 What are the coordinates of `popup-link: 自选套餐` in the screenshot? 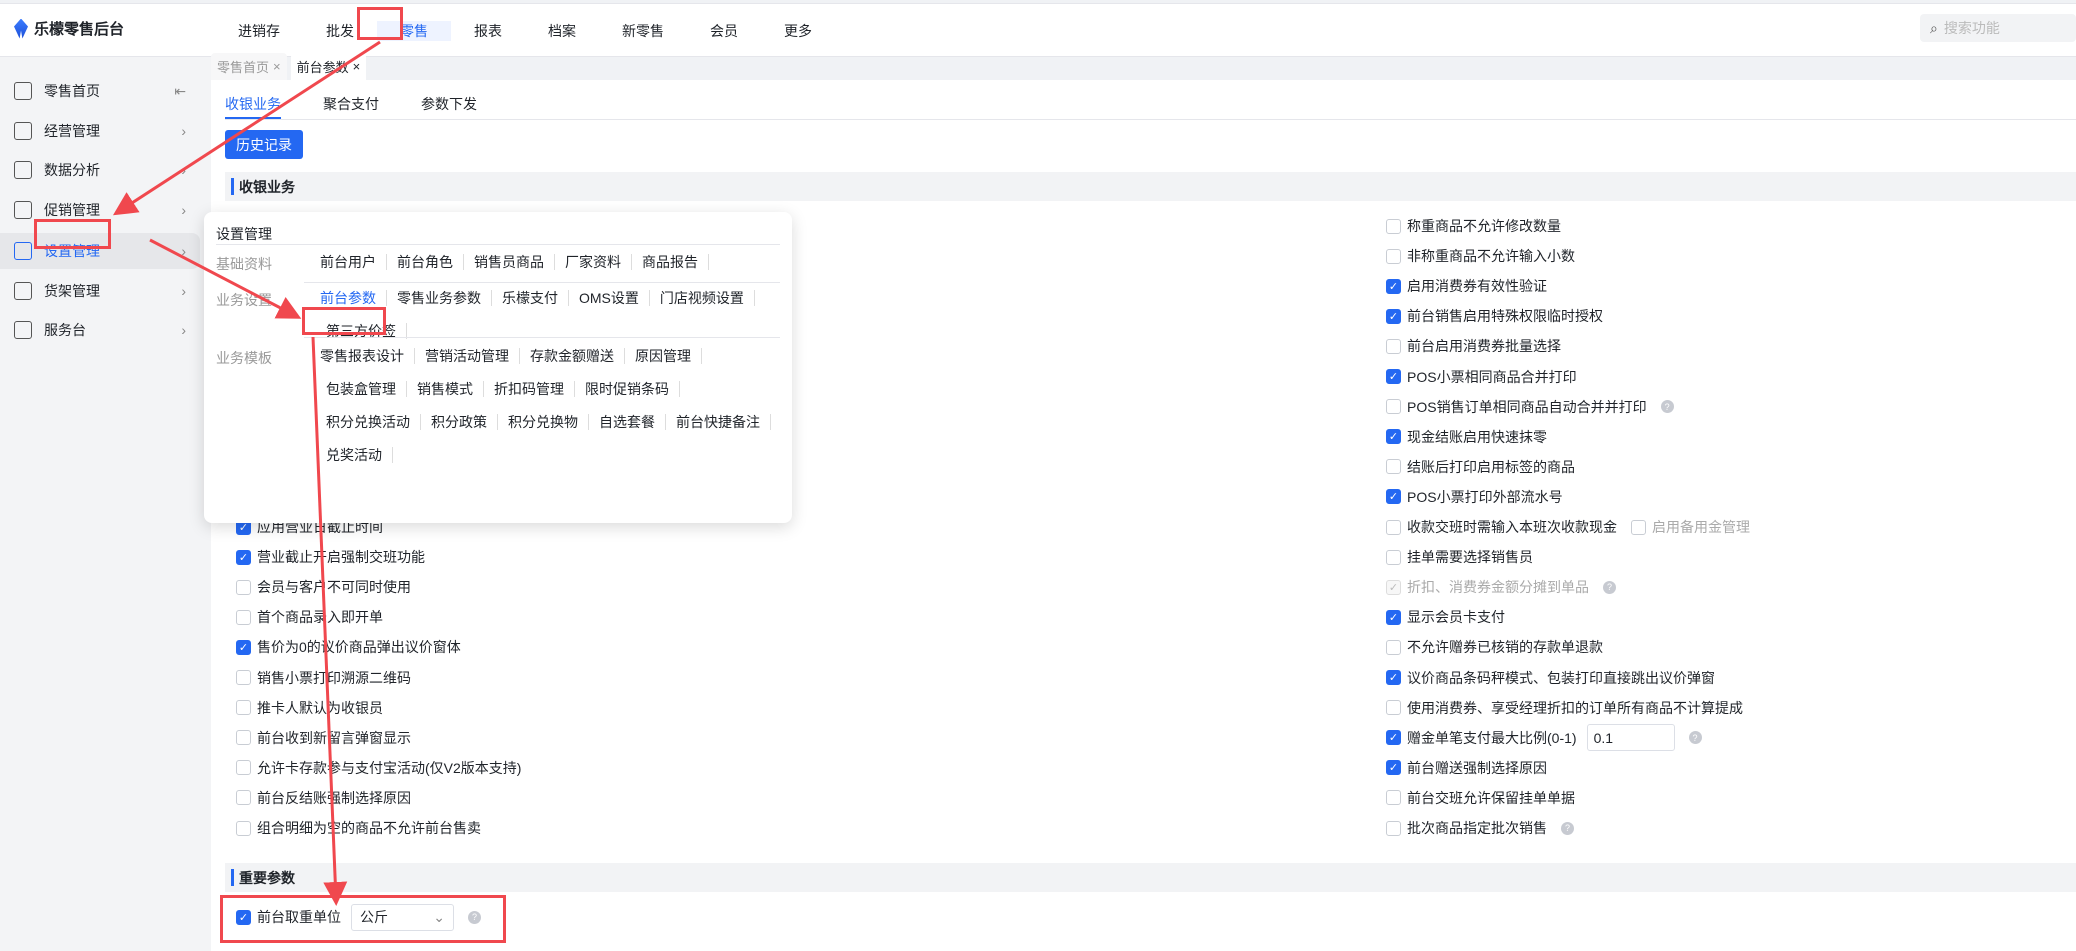 It's located at (627, 422).